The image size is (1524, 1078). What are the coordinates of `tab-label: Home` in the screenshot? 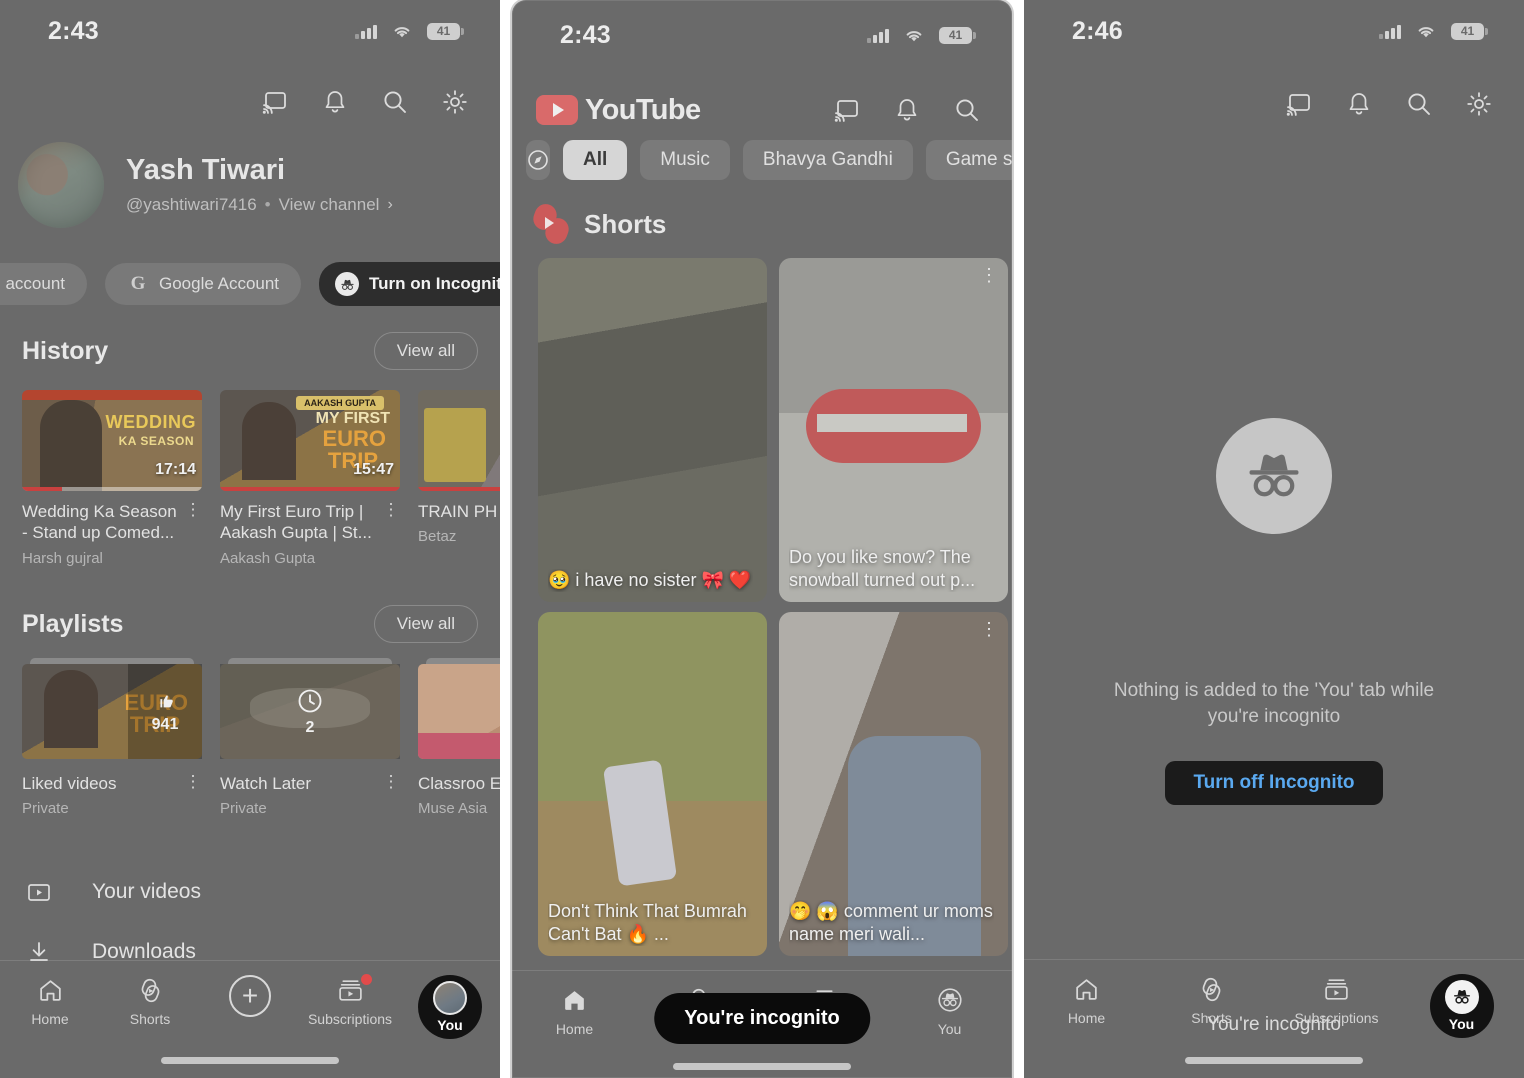 It's located at (50, 1019).